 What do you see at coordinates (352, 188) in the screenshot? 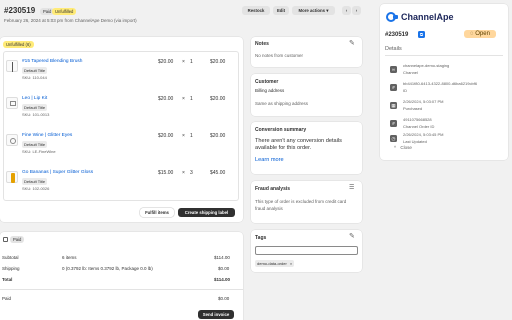
I see `list-icon: ☰` at bounding box center [352, 188].